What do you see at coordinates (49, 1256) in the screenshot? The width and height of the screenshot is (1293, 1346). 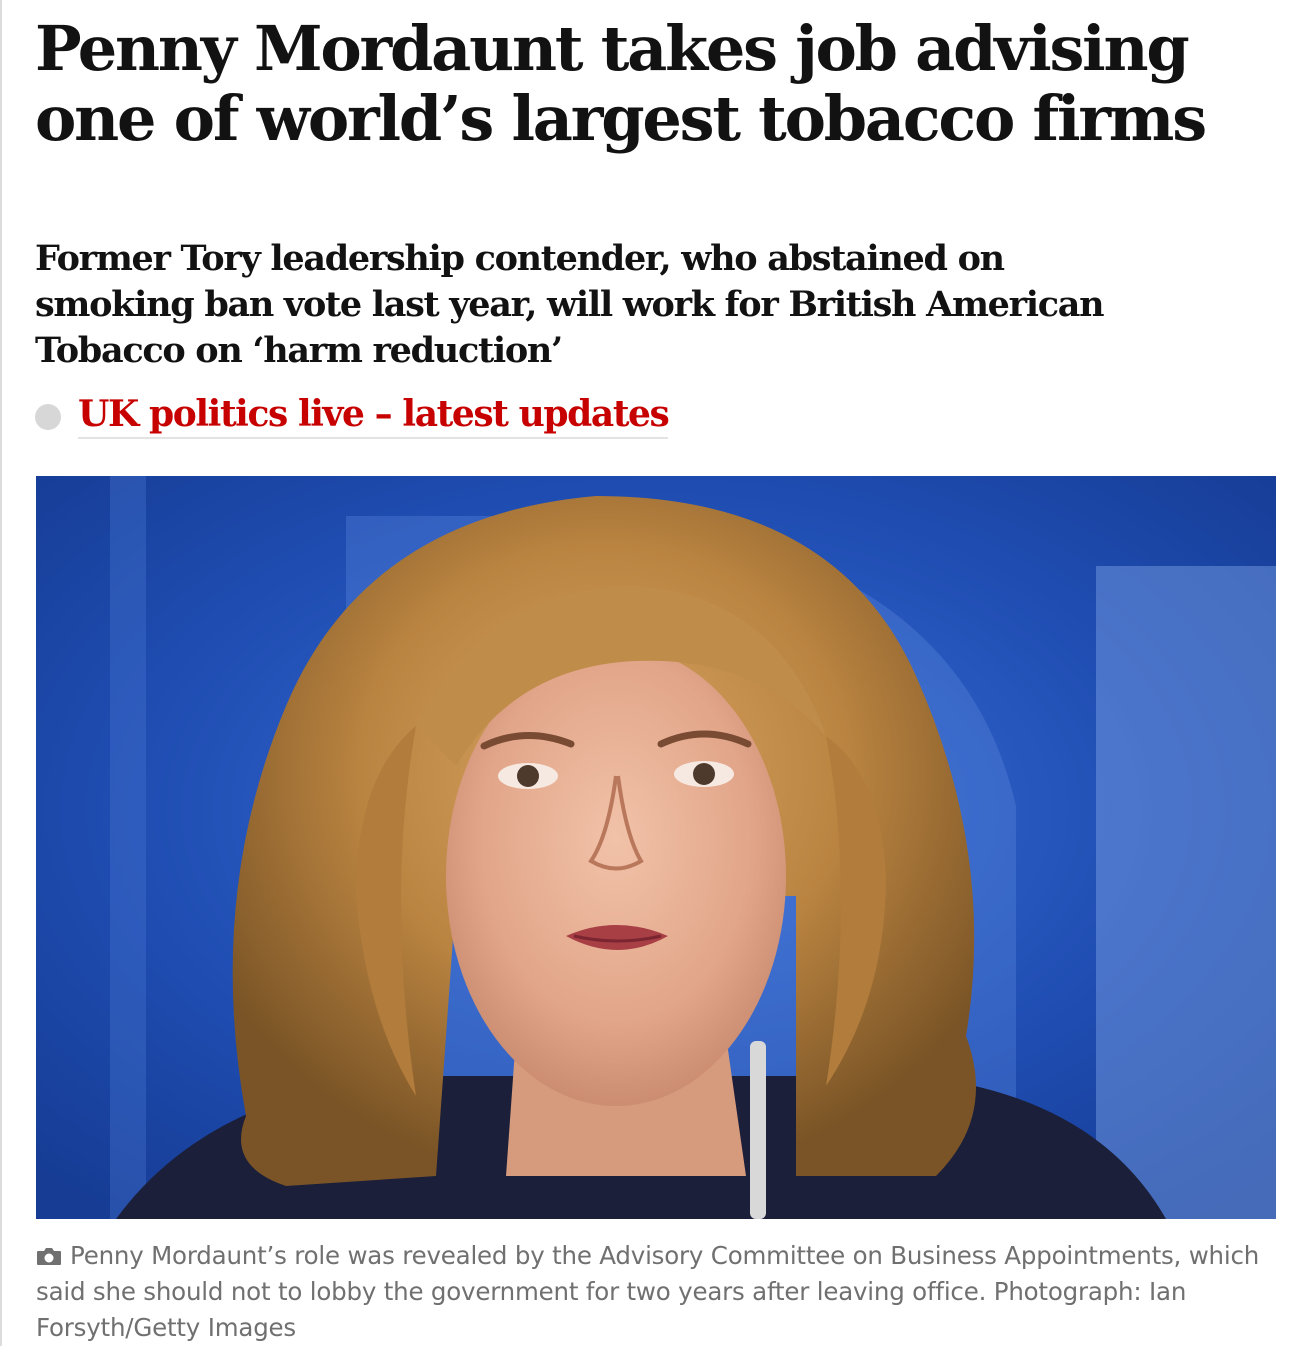 I see `camera-icon` at bounding box center [49, 1256].